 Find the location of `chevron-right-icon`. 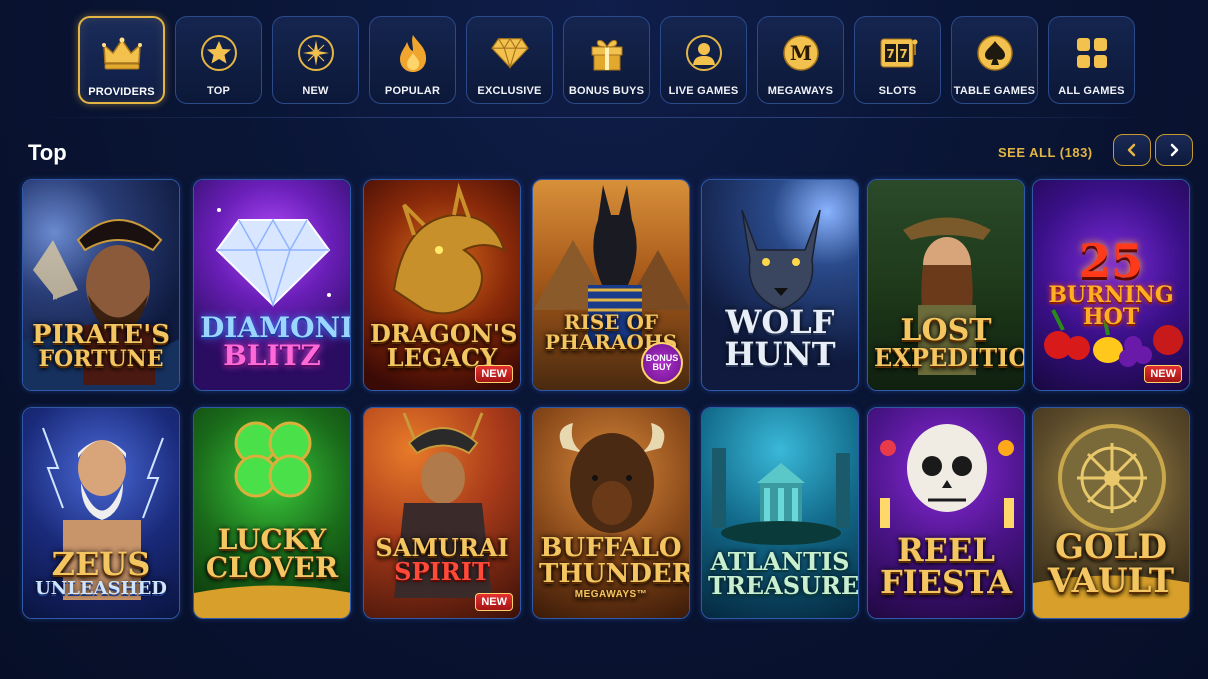

chevron-right-icon is located at coordinates (1174, 150).